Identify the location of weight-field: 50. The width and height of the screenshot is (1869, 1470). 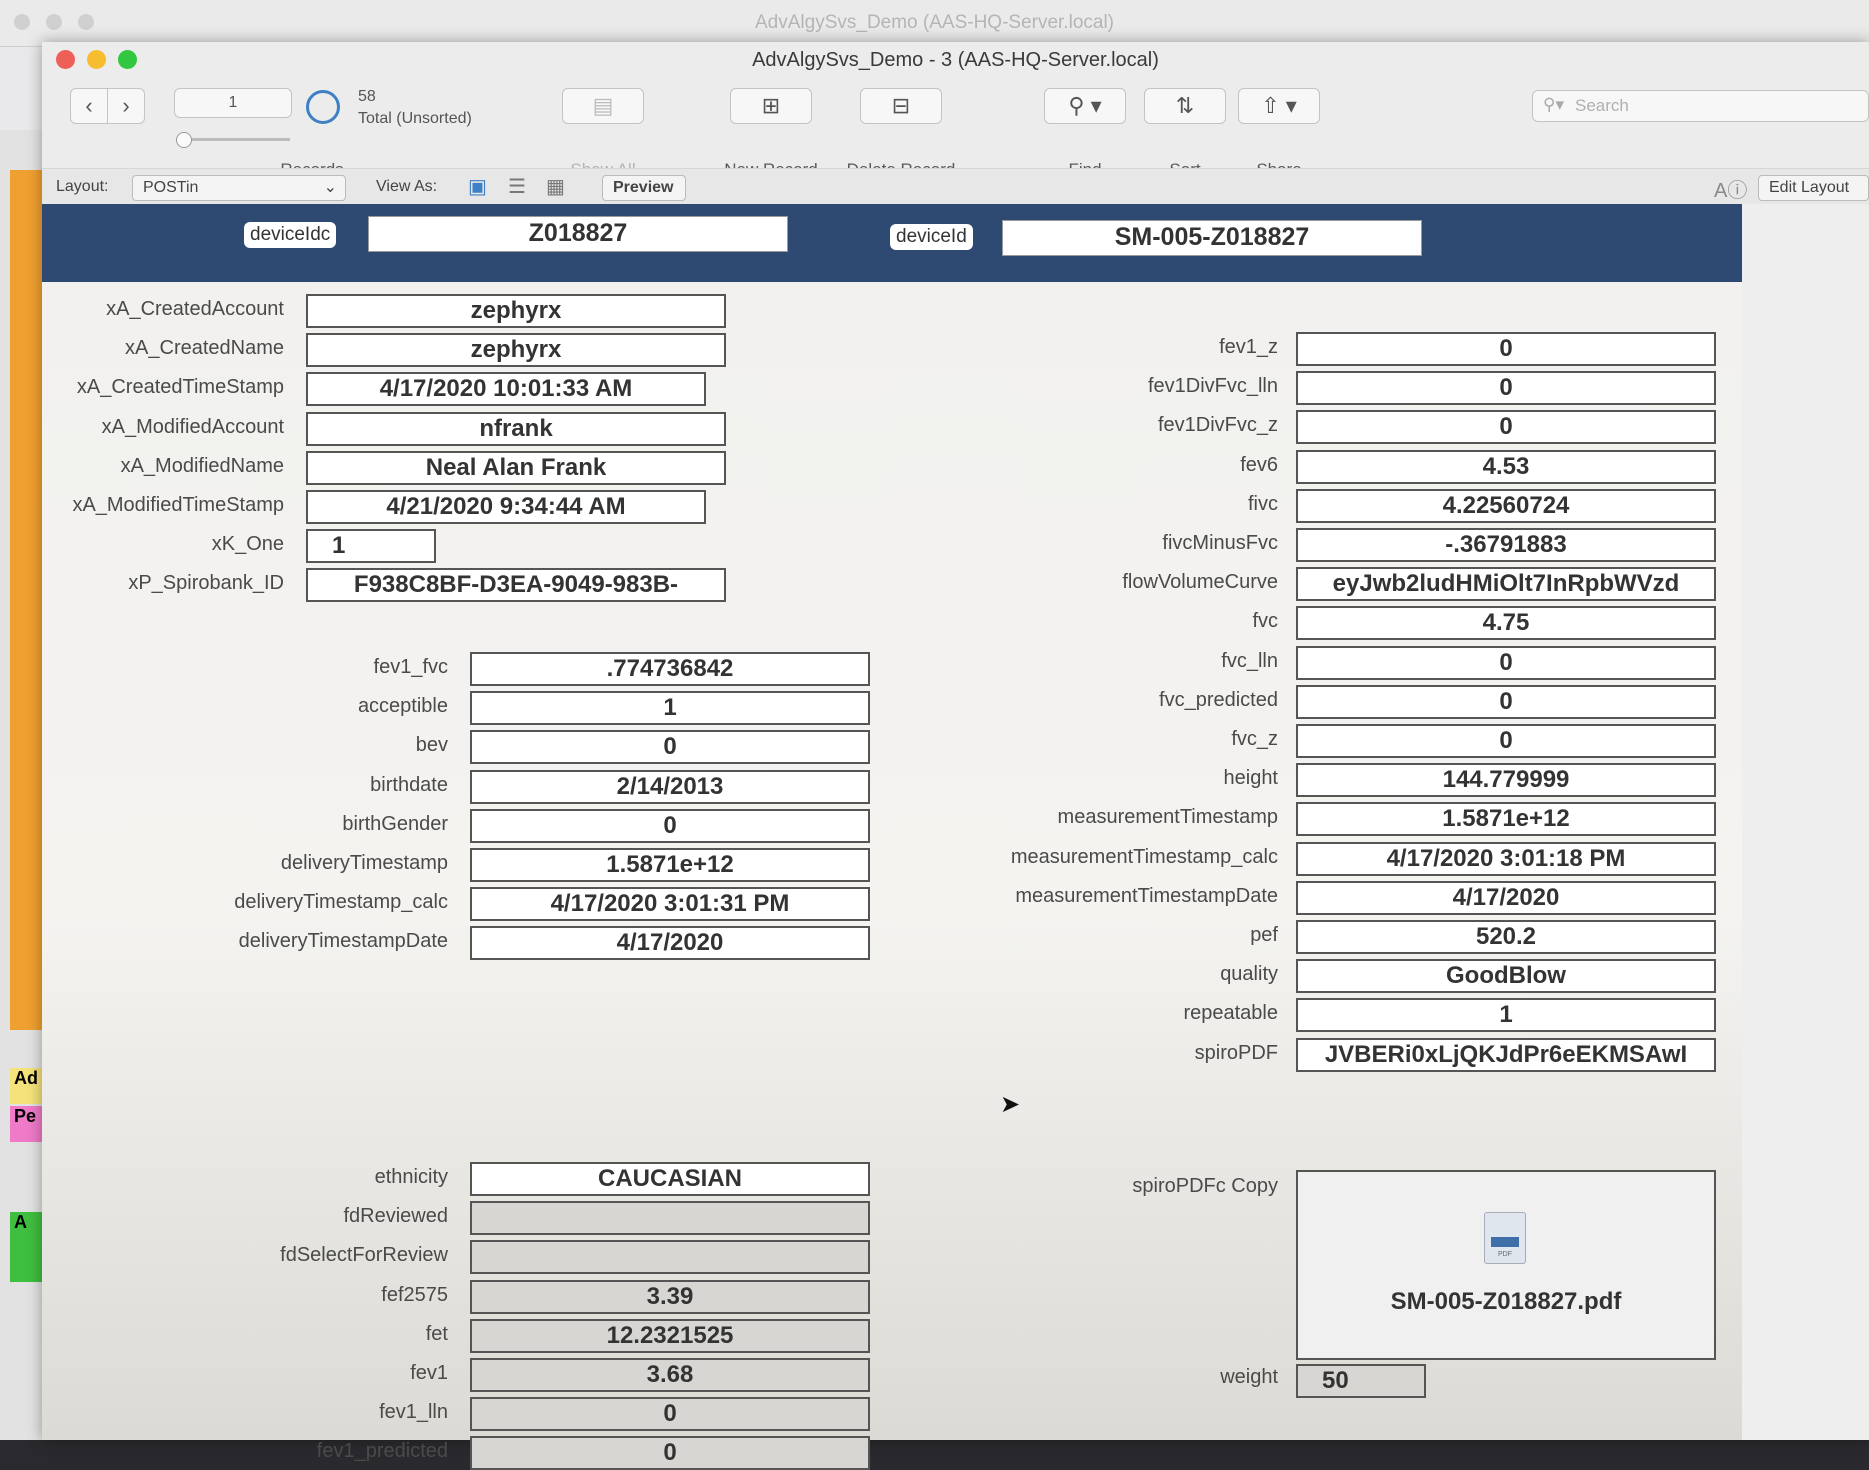
(1361, 1381).